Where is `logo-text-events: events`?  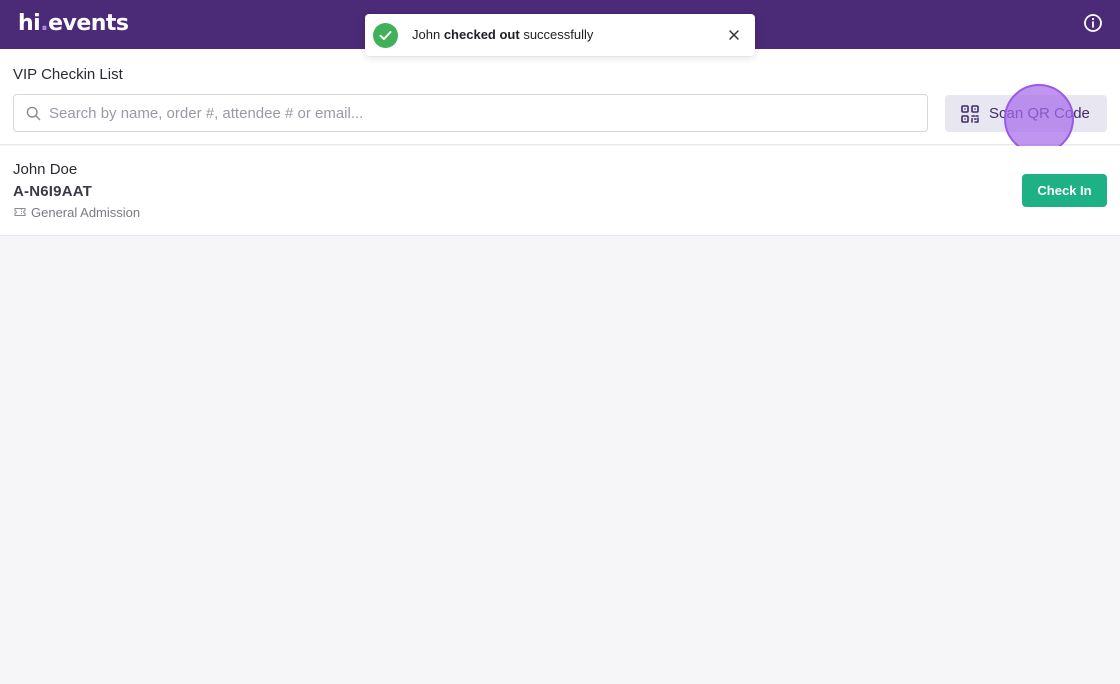
logo-text-events: events is located at coordinates (88, 23).